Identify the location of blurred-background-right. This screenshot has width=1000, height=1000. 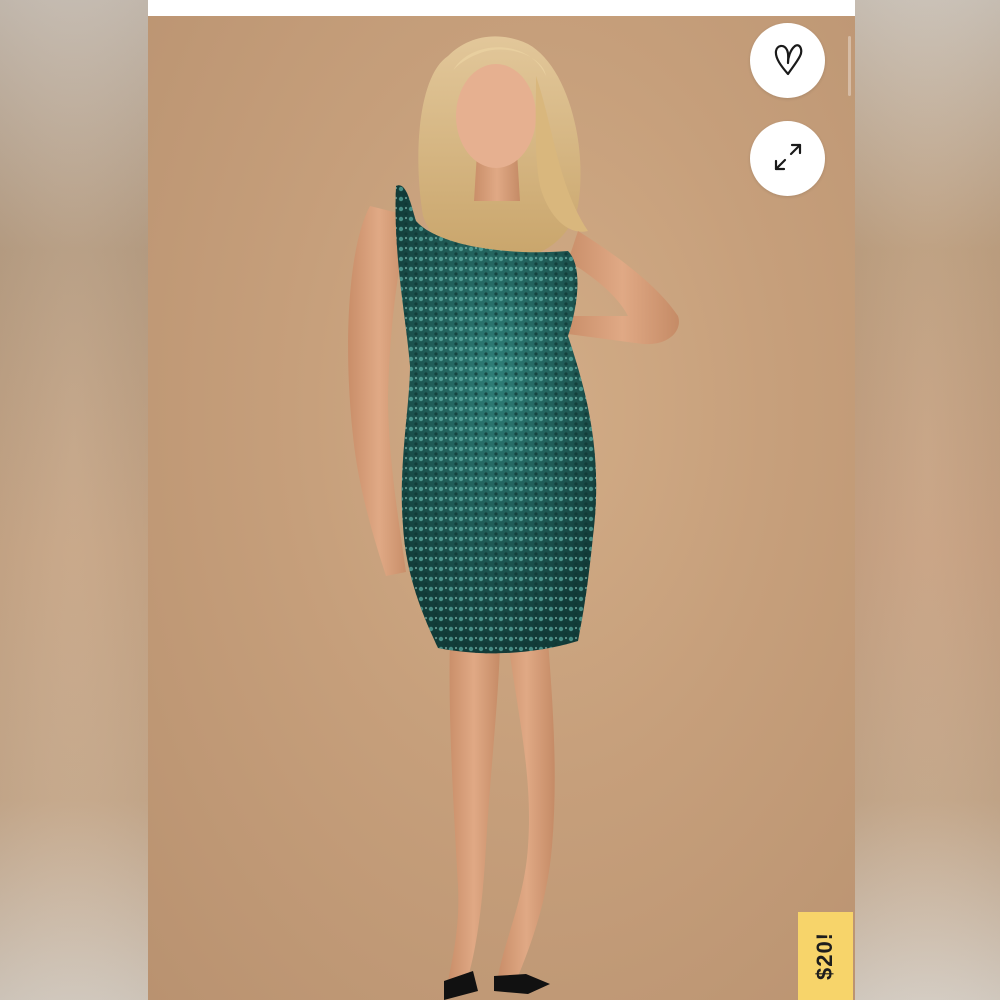
(927, 500).